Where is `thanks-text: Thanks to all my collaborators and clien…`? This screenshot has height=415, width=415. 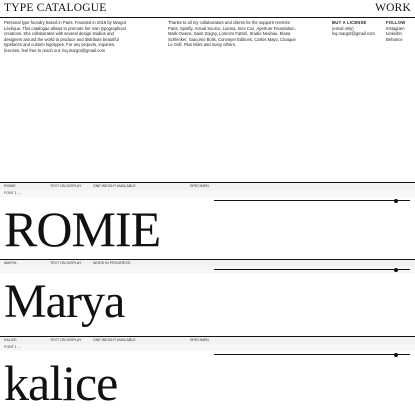
thanks-text: Thanks to all my collaborators and clien… is located at coordinates (232, 34).